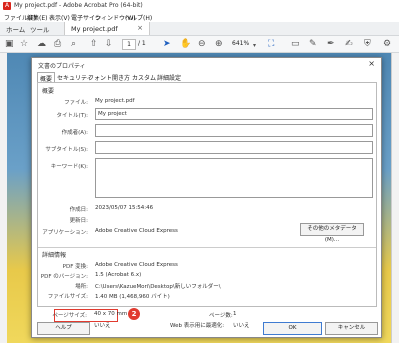 The image size is (399, 343). What do you see at coordinates (94, 44) in the screenshot?
I see `page-up-icon: ⇧` at bounding box center [94, 44].